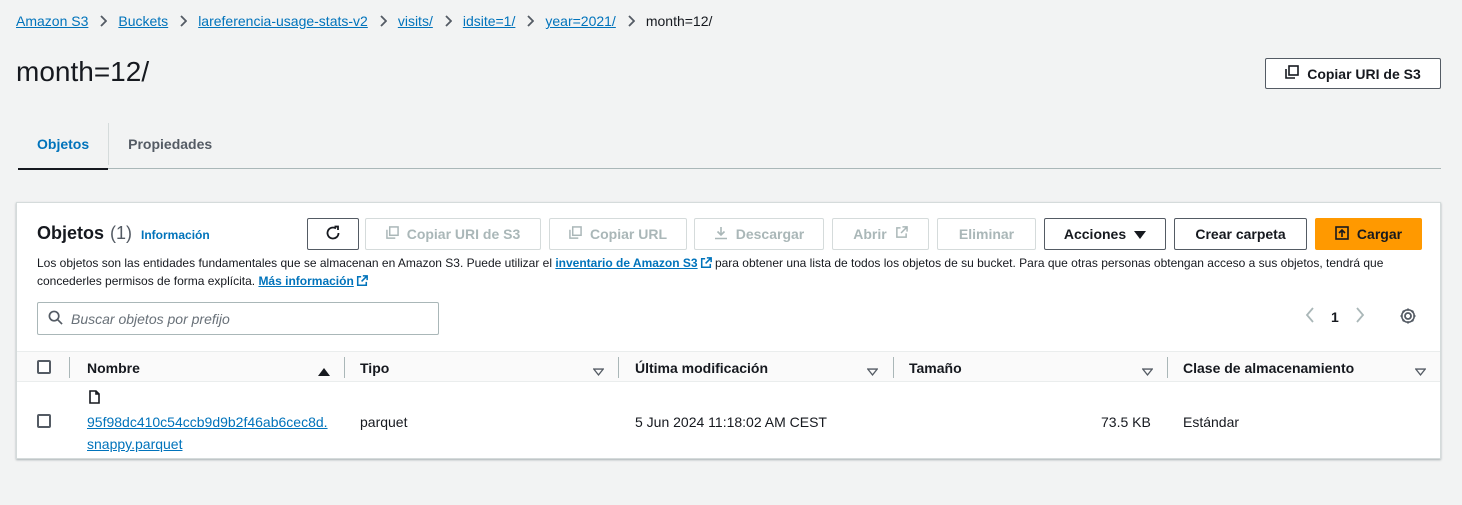 This screenshot has height=505, width=1462. What do you see at coordinates (283, 21) in the screenshot?
I see `breadcrumb-bucket: lareferencia-usage-stats-v2` at bounding box center [283, 21].